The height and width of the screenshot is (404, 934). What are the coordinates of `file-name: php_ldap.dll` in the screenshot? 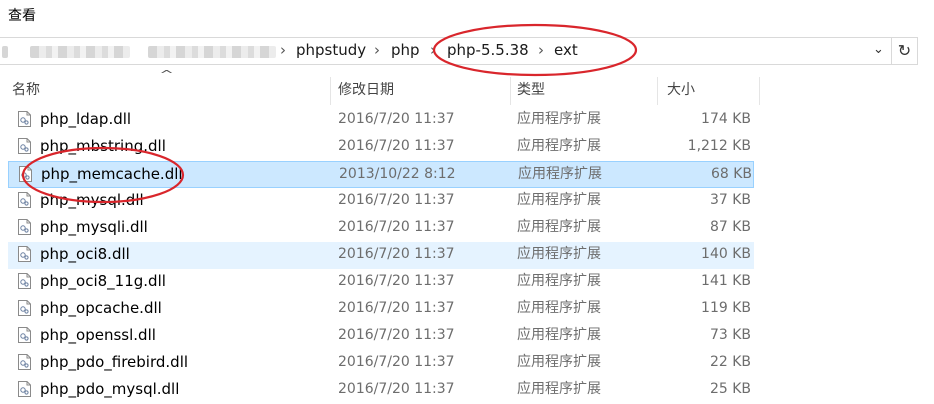 It's located at (86, 119).